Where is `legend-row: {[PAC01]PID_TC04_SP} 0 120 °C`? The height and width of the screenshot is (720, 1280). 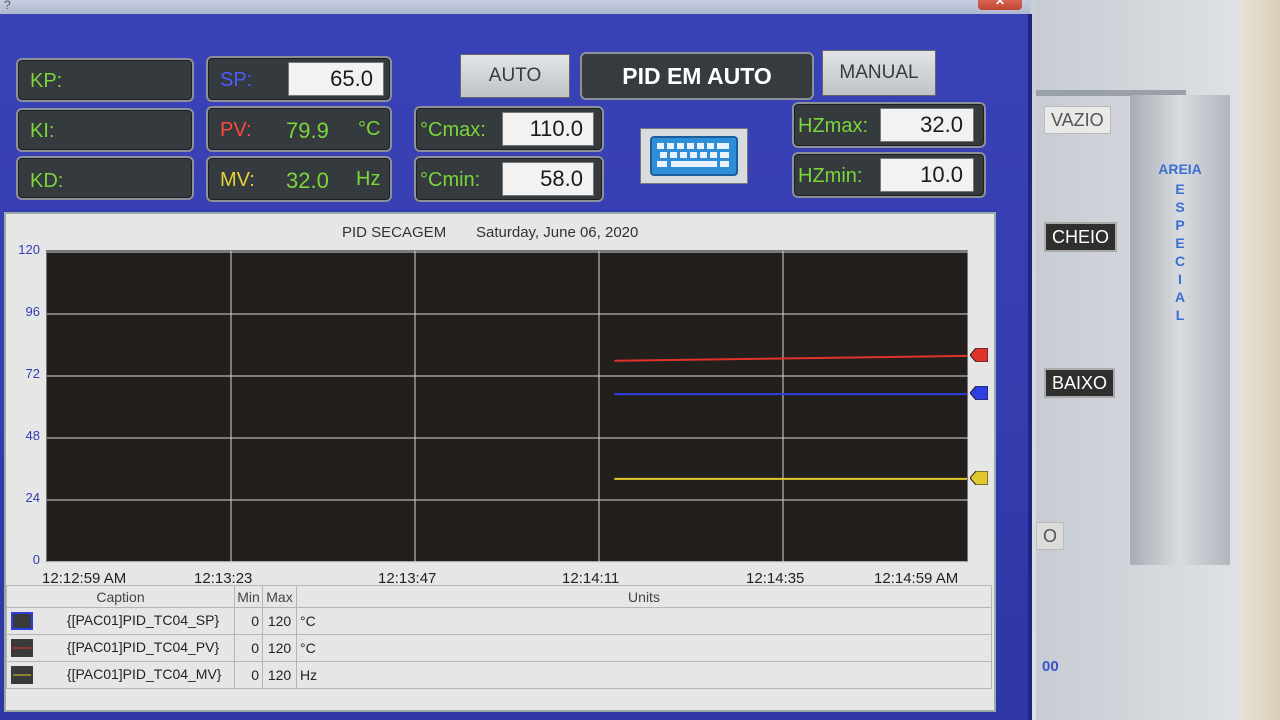 legend-row: {[PAC01]PID_TC04_SP} 0 120 °C is located at coordinates (499, 621).